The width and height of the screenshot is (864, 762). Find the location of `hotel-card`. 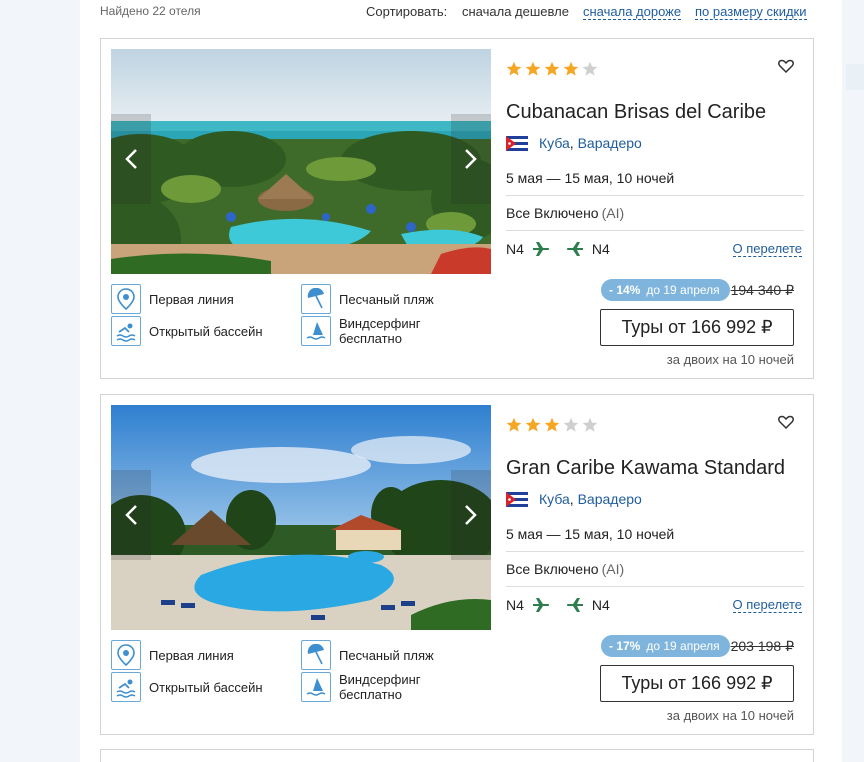

hotel-card is located at coordinates (457, 755).